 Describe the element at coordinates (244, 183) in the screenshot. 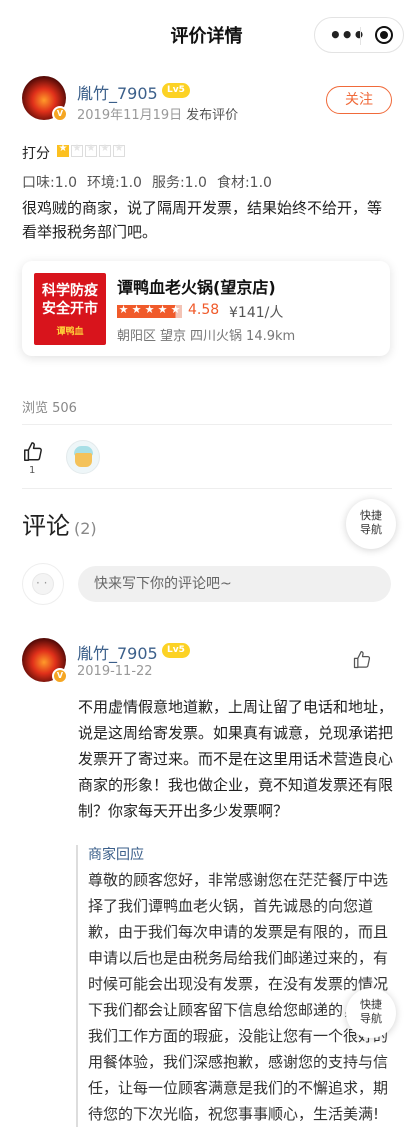

I see `sub-score: 食材:1.0` at that location.